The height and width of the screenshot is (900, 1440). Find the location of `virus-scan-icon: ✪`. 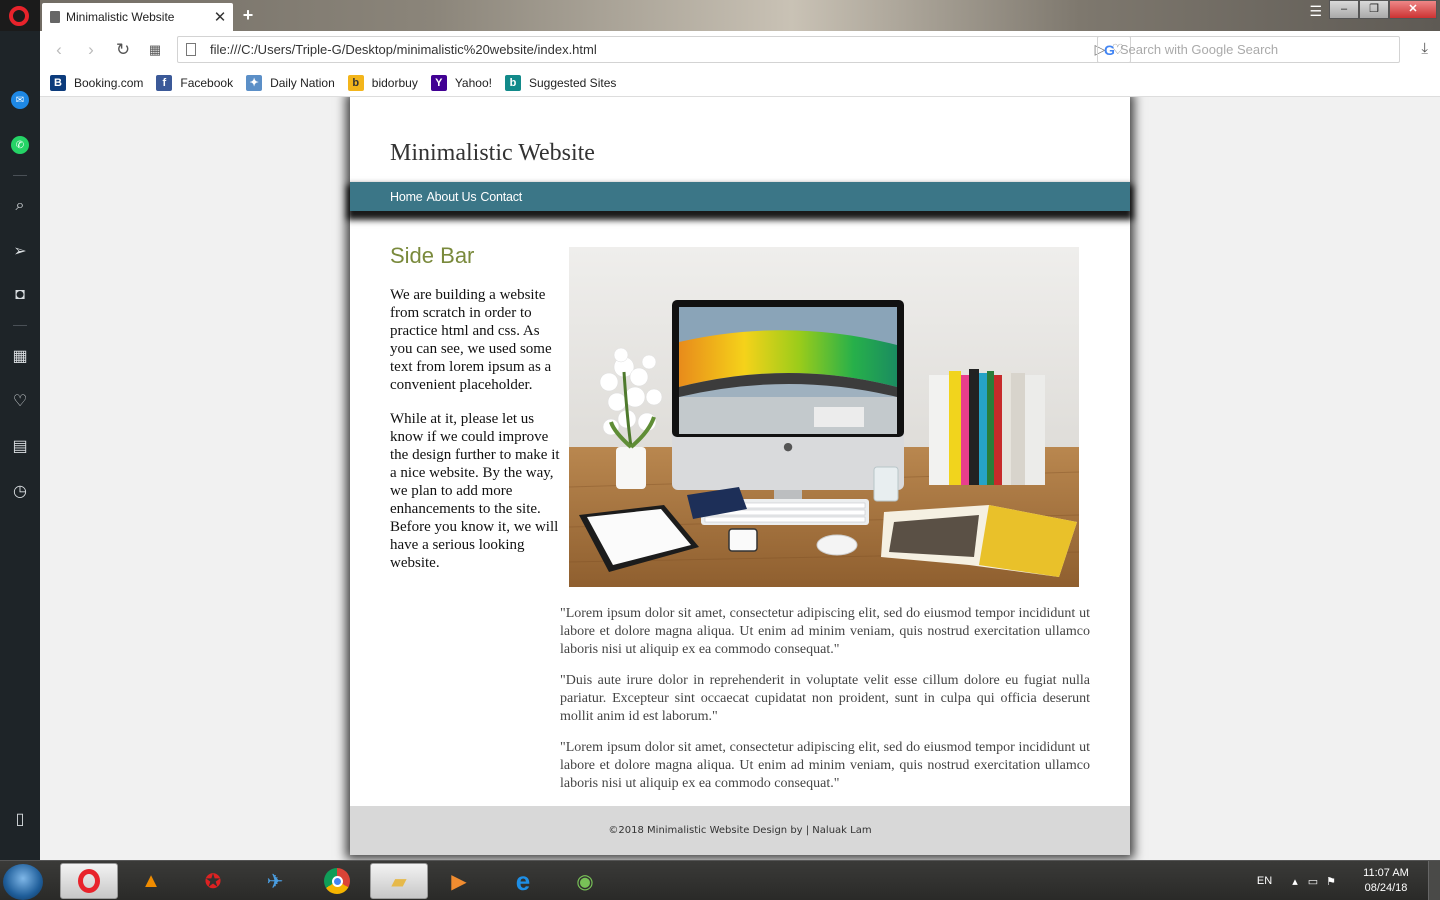

virus-scan-icon: ✪ is located at coordinates (213, 881).